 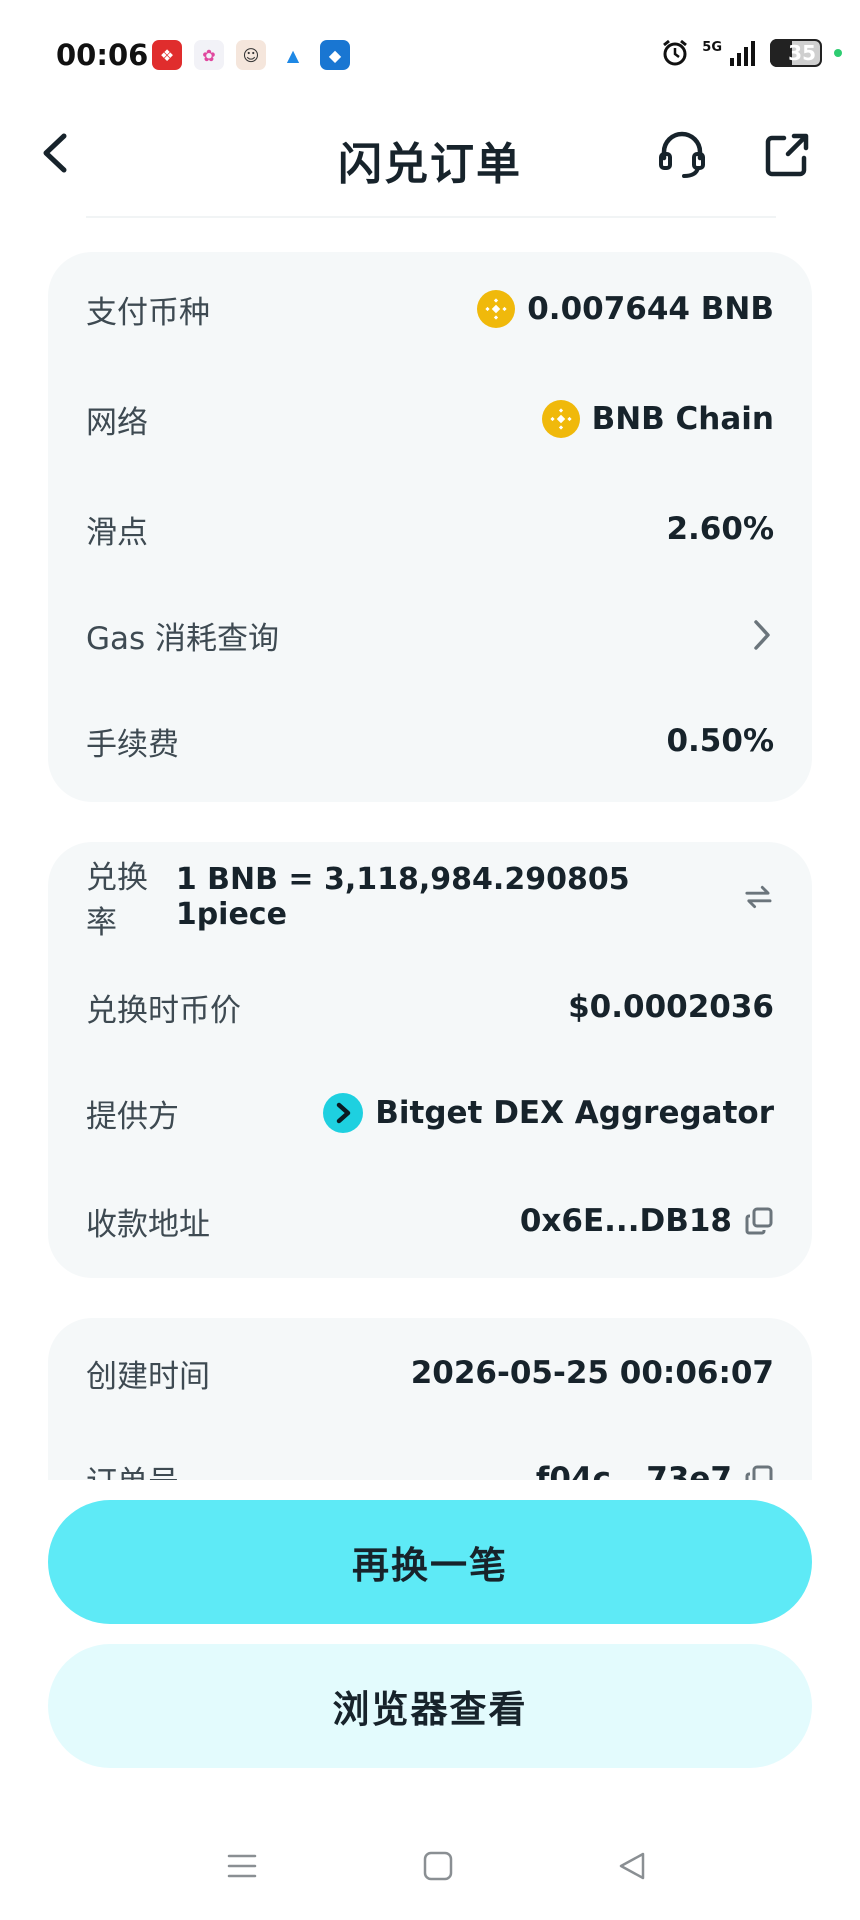 What do you see at coordinates (574, 1113) in the screenshot?
I see `provider-name: Bitget DEX Aggregator` at bounding box center [574, 1113].